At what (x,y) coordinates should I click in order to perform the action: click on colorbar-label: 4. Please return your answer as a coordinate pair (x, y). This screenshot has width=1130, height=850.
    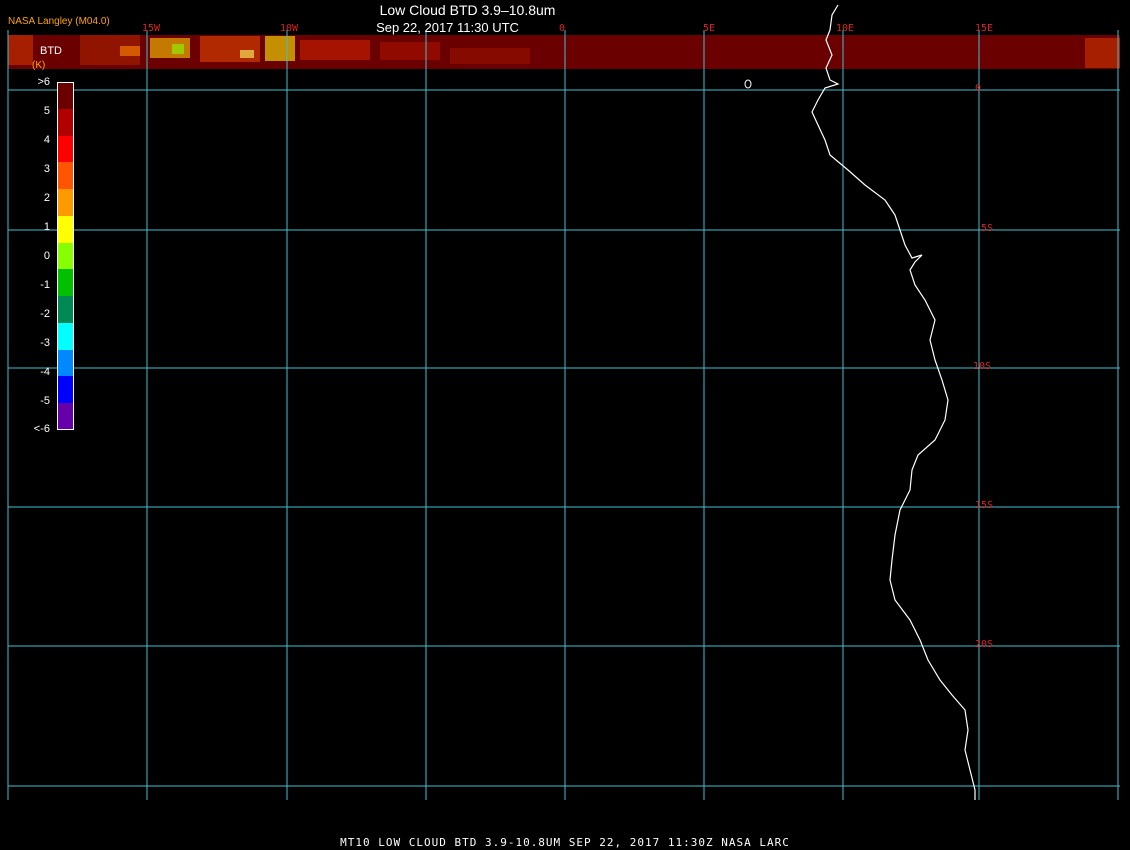
    Looking at the image, I should click on (46, 140).